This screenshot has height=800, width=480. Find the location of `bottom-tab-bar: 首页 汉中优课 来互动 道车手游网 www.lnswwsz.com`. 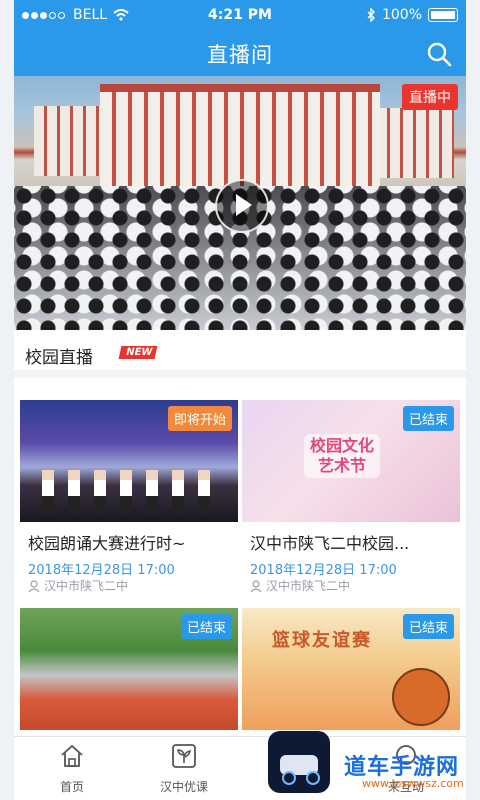

bottom-tab-bar: 首页 汉中优课 来互动 道车手游网 www.lnswwsz.com is located at coordinates (240, 765).